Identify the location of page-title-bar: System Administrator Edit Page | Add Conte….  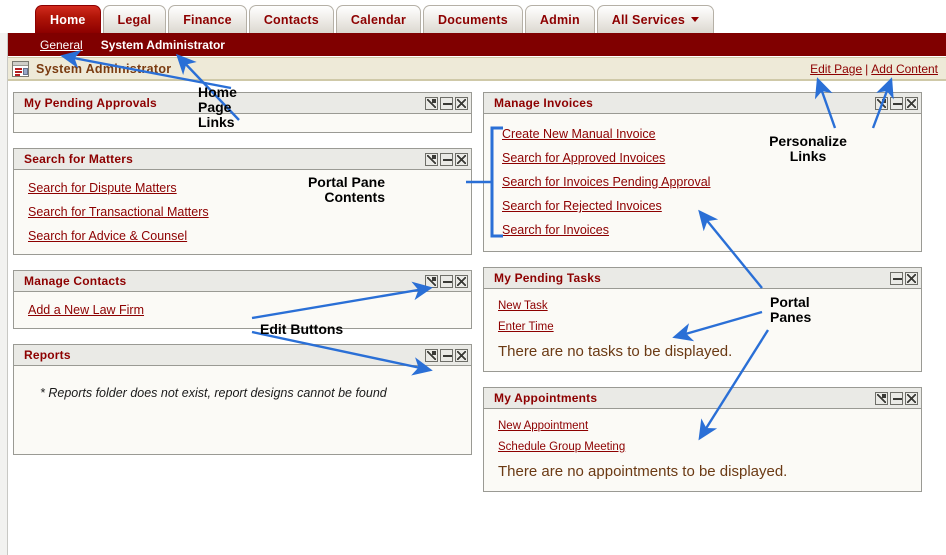
(477, 69).